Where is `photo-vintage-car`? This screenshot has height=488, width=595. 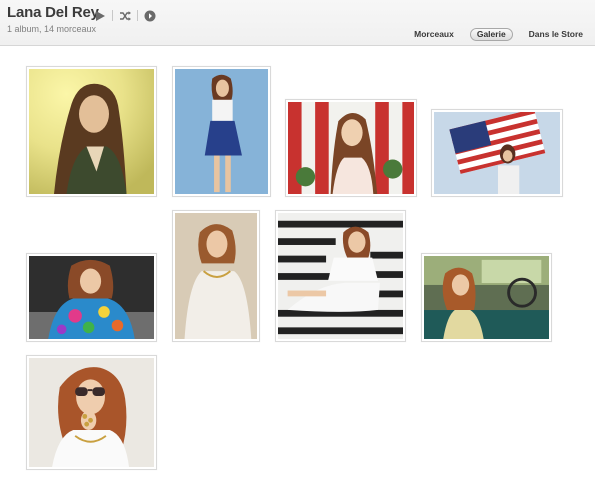 photo-vintage-car is located at coordinates (486, 297).